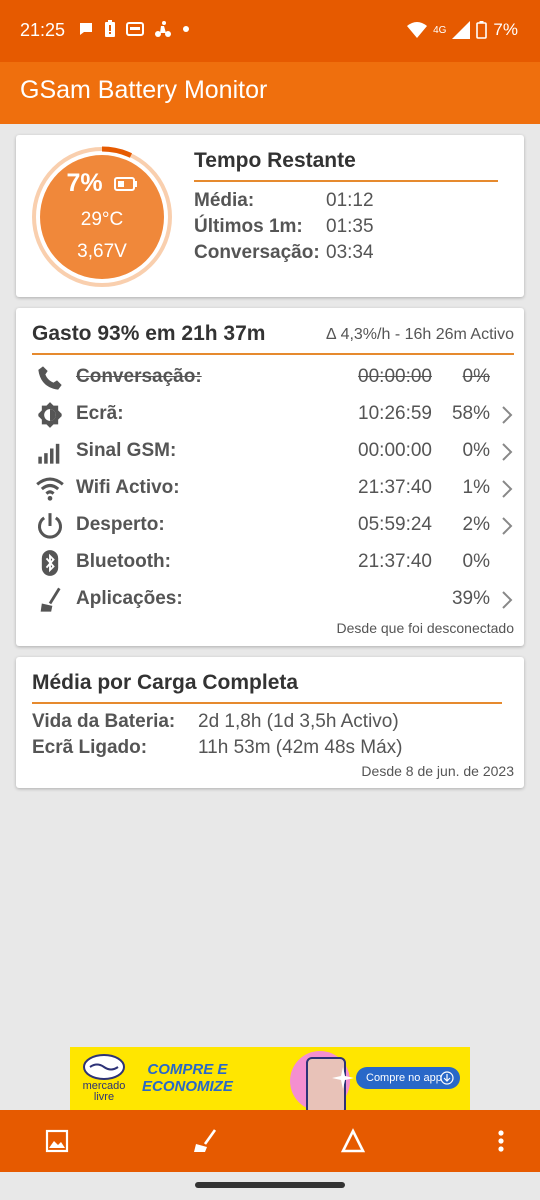 The width and height of the screenshot is (540, 1200). What do you see at coordinates (270, 526) in the screenshot?
I see `usage-row-awake: Desperto: 05:59:24 2%` at bounding box center [270, 526].